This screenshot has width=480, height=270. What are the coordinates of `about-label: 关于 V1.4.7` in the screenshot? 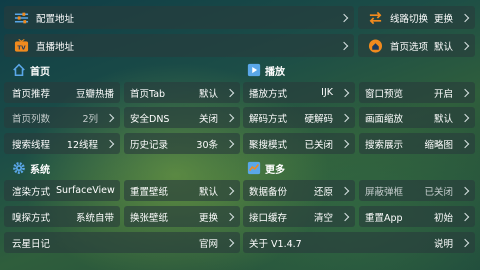 It's located at (275, 244).